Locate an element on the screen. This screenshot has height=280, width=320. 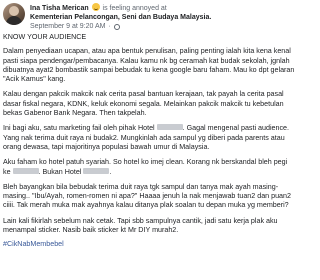
post-timestamp: September 9 at 9:20 AM is located at coordinates (68, 26).